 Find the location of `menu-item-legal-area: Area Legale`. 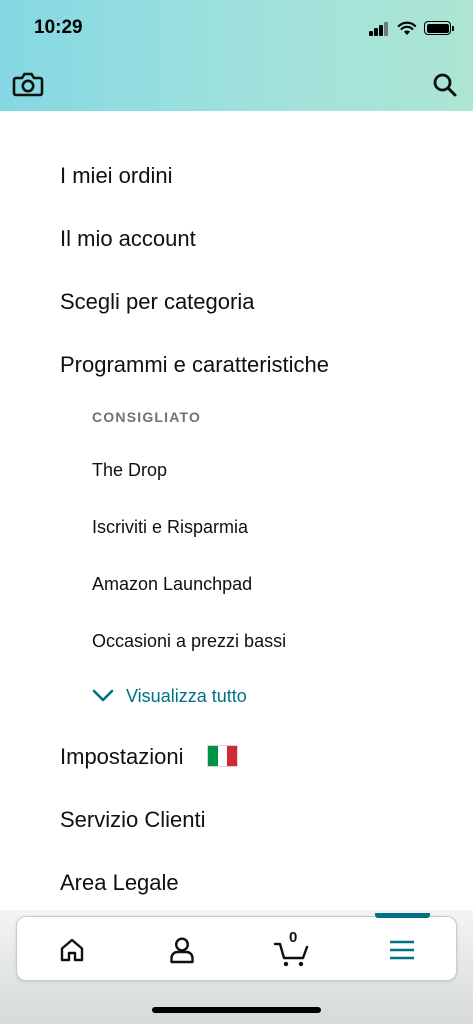

menu-item-legal-area: Area Legale is located at coordinates (119, 883).